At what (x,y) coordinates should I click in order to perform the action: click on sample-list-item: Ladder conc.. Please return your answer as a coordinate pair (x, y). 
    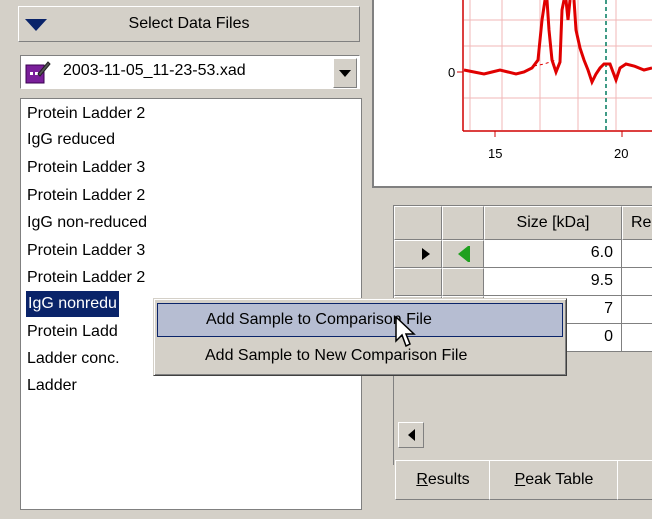
    Looking at the image, I should click on (73, 359).